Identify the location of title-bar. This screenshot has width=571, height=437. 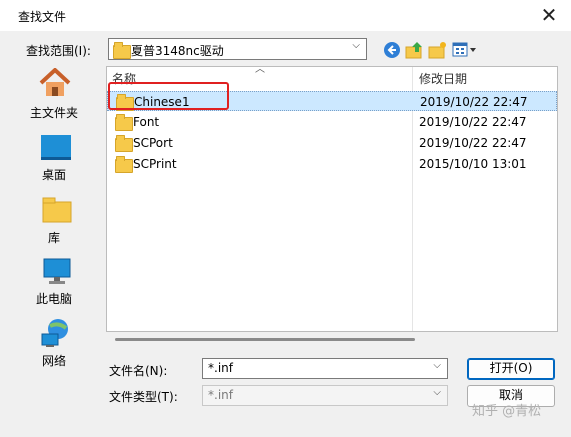
(285, 15).